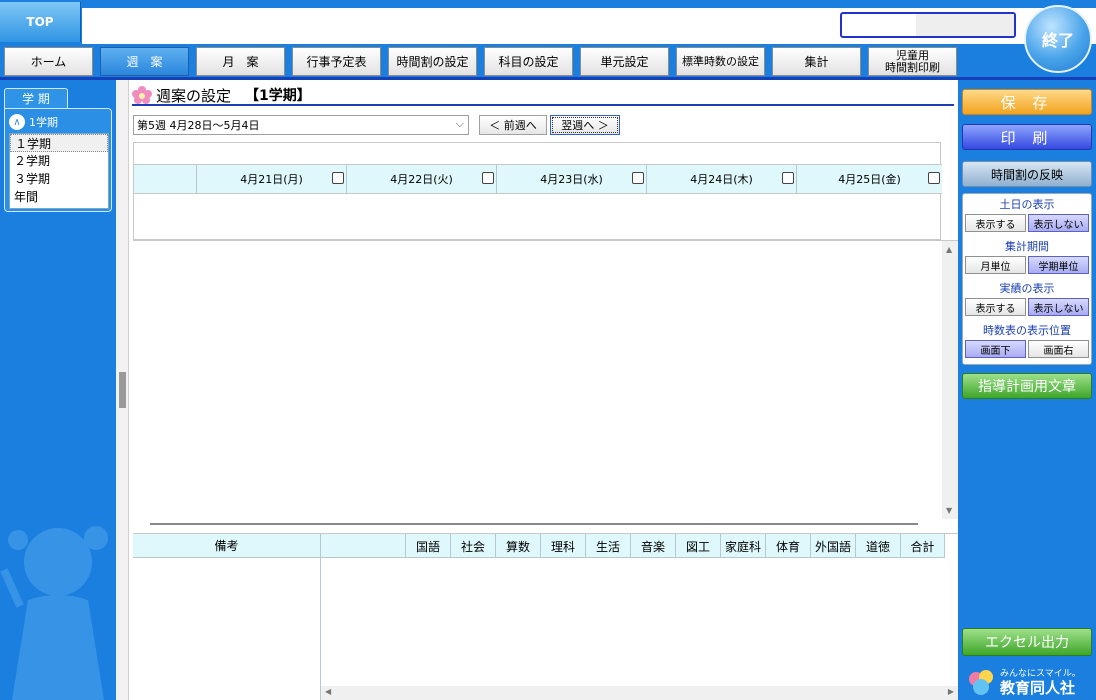 The width and height of the screenshot is (1096, 700). I want to click on smile-logo-icon, so click(981, 682).